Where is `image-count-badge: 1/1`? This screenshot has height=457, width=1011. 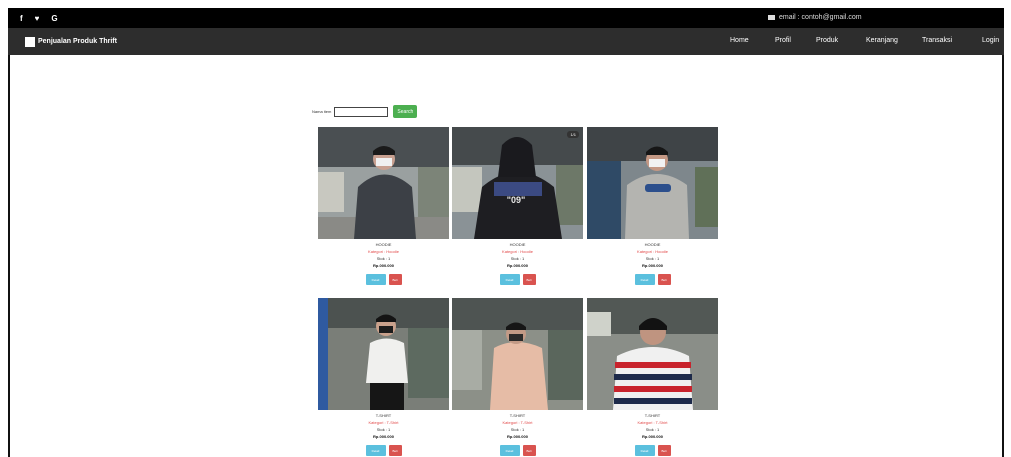
image-count-badge: 1/1 is located at coordinates (573, 134).